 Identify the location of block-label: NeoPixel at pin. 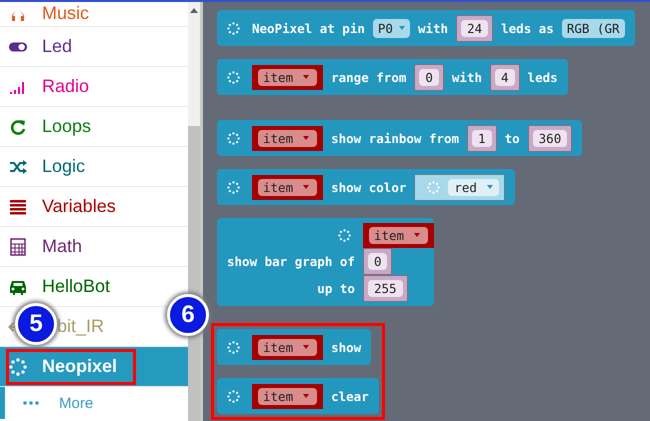
(308, 28).